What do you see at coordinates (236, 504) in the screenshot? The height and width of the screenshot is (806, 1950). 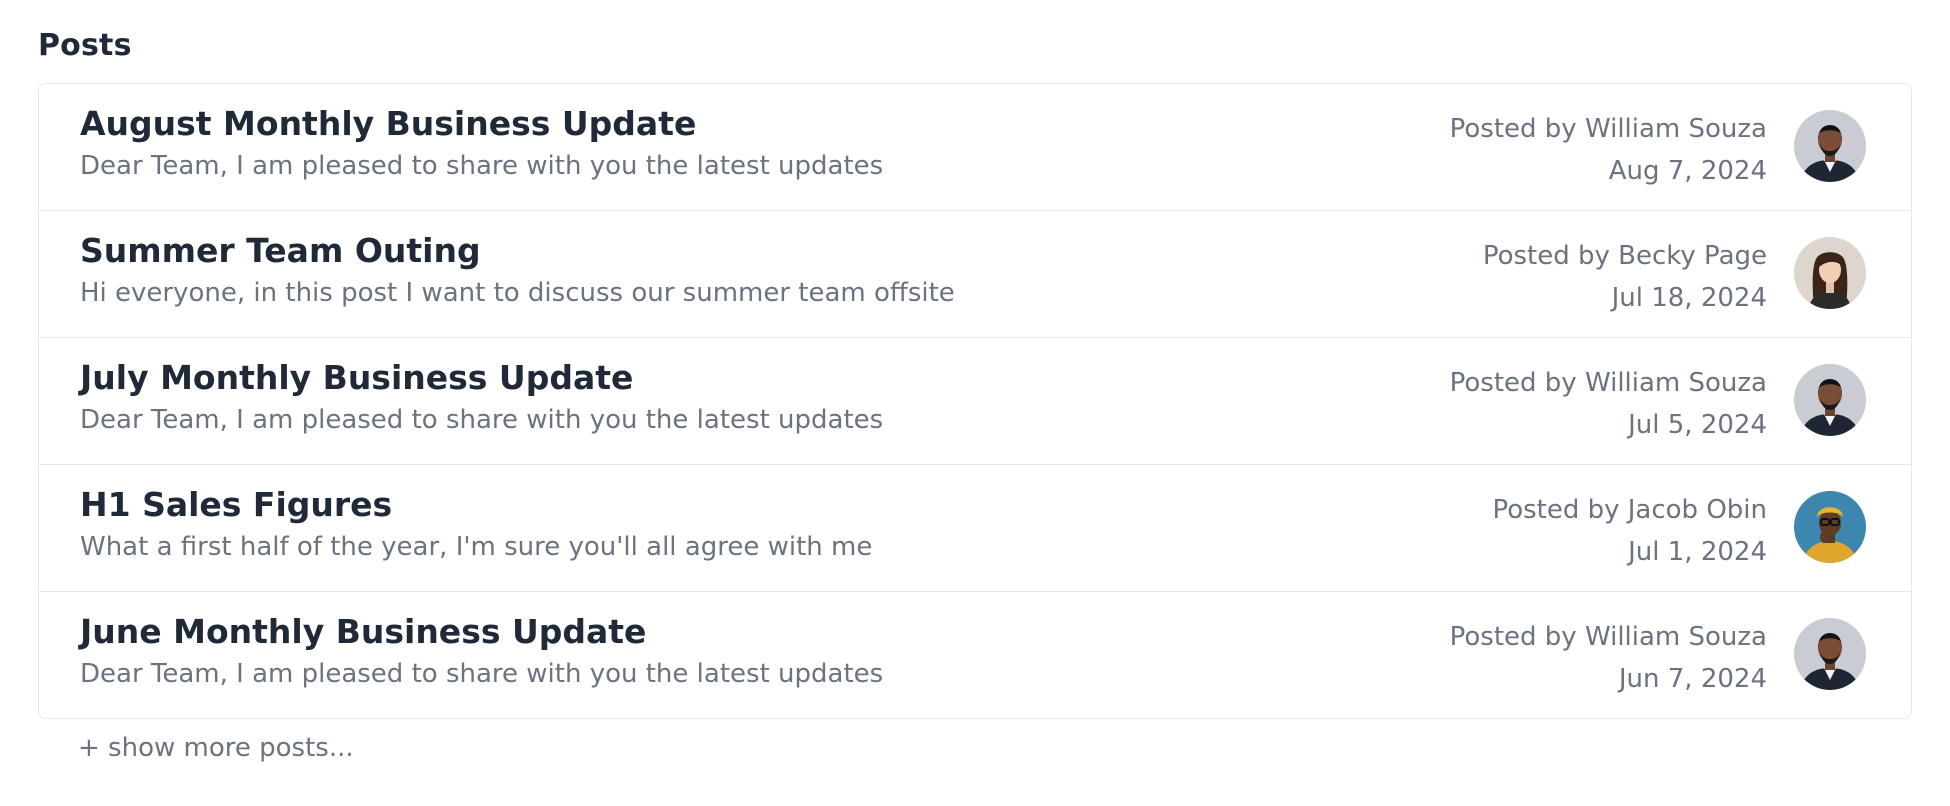 I see `post-title: H1 Sales Figures` at bounding box center [236, 504].